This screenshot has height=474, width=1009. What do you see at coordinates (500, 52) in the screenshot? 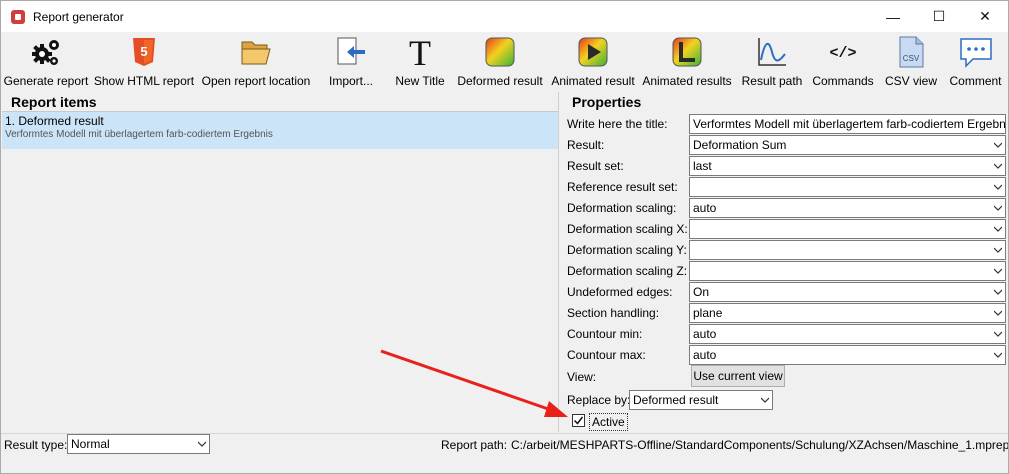
I see `deformed-result-icon` at bounding box center [500, 52].